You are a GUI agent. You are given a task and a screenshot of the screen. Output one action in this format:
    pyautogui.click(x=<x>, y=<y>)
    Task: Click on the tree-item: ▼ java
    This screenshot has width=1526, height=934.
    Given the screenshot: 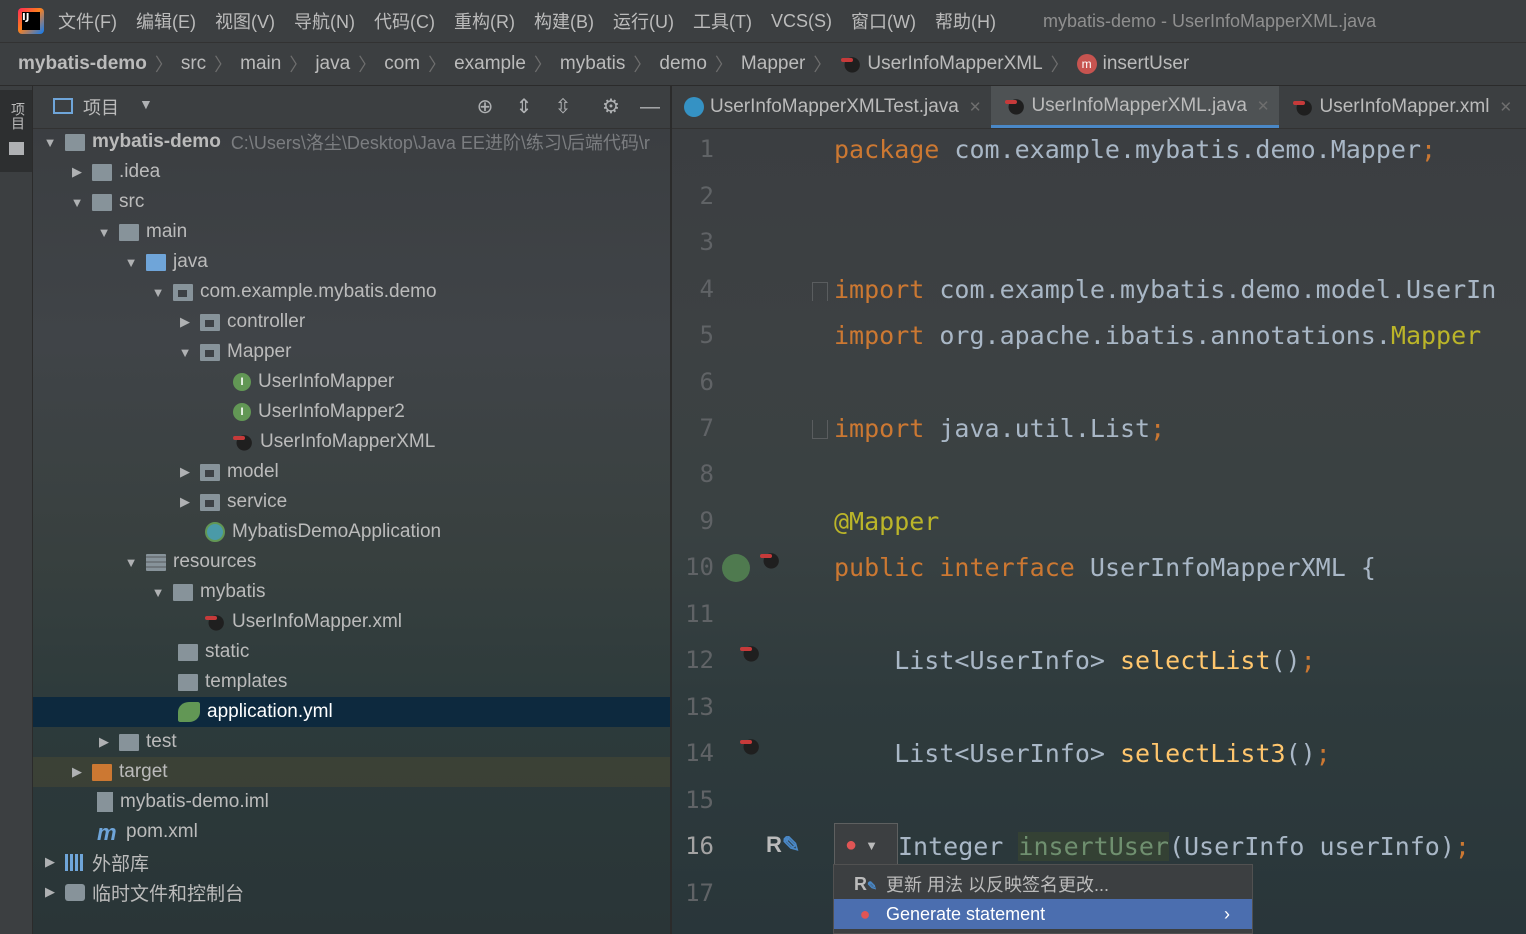 What is the action you would take?
    pyautogui.click(x=351, y=262)
    